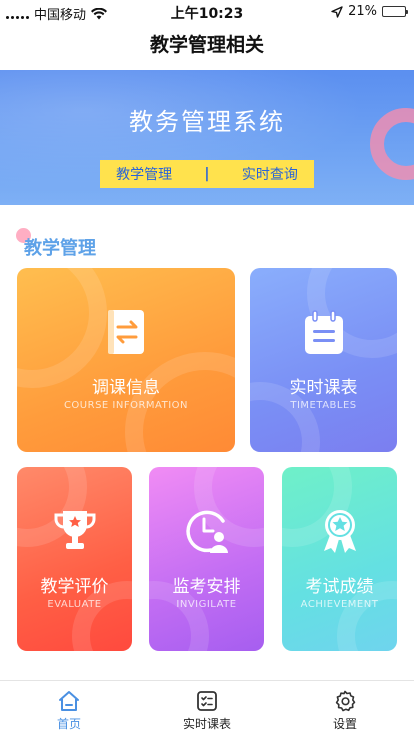 This screenshot has height=736, width=414. I want to click on card-title: 调课信息, so click(126, 388).